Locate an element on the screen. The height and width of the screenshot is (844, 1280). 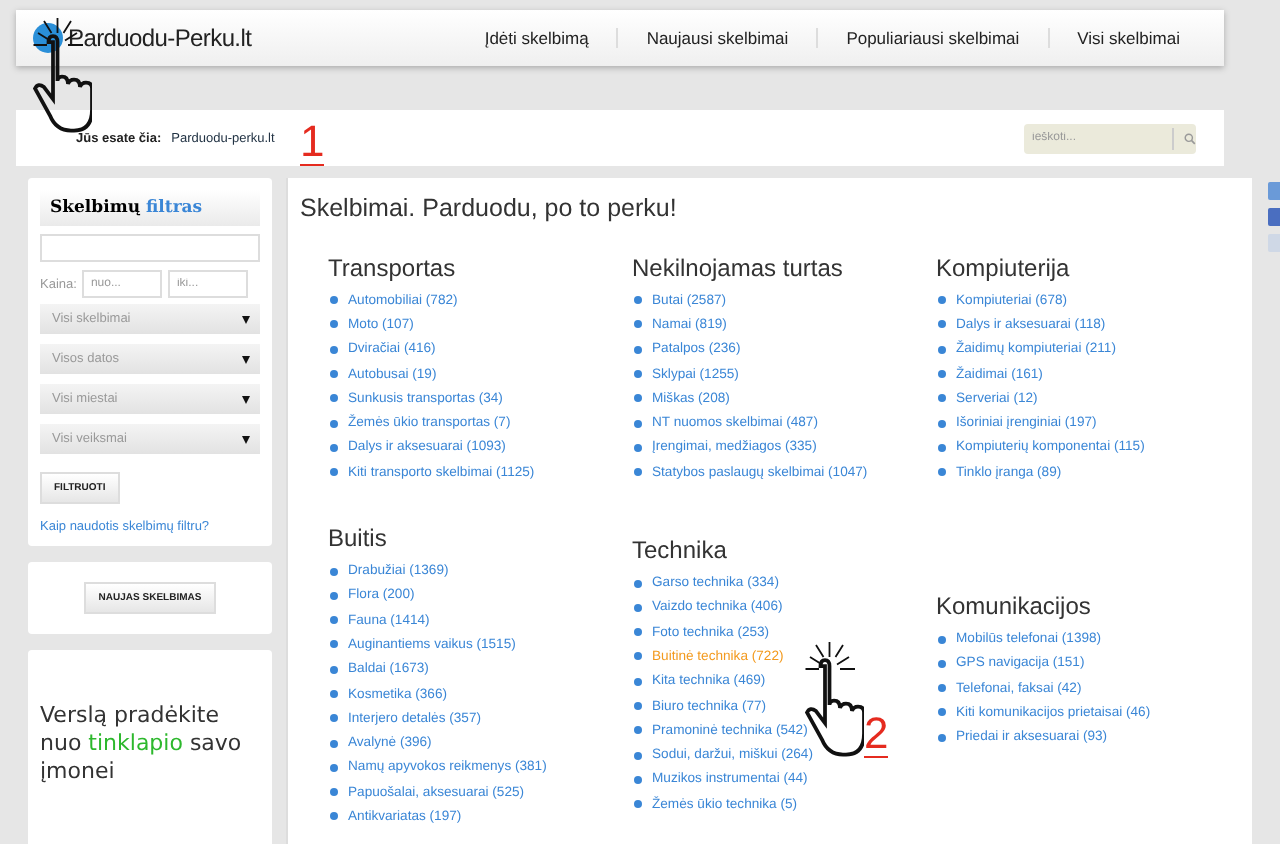
category-heading: Technika is located at coordinates (680, 550).